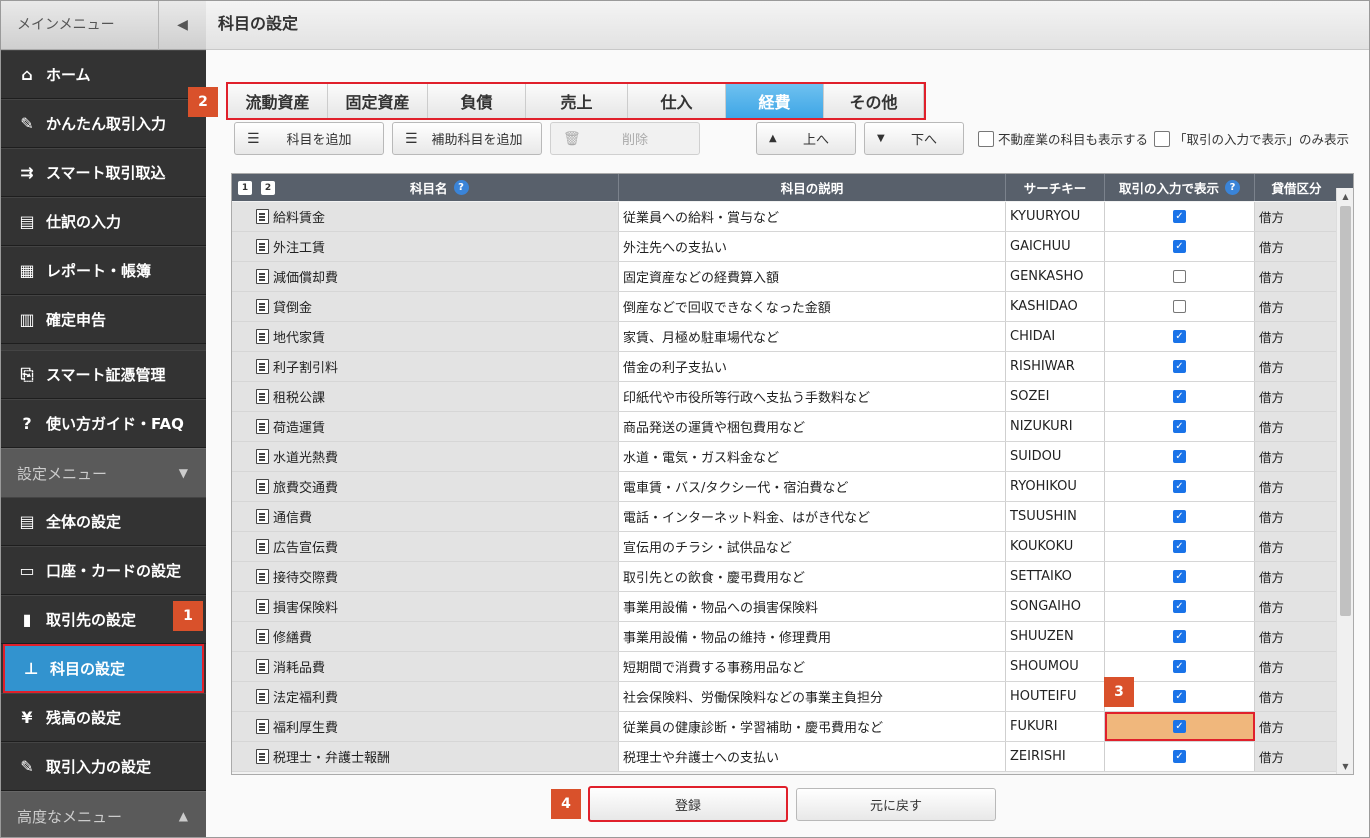 The image size is (1370, 838). Describe the element at coordinates (812, 516) in the screenshot. I see `cell-desc: 電話・インターネット料金、はがき代など` at that location.